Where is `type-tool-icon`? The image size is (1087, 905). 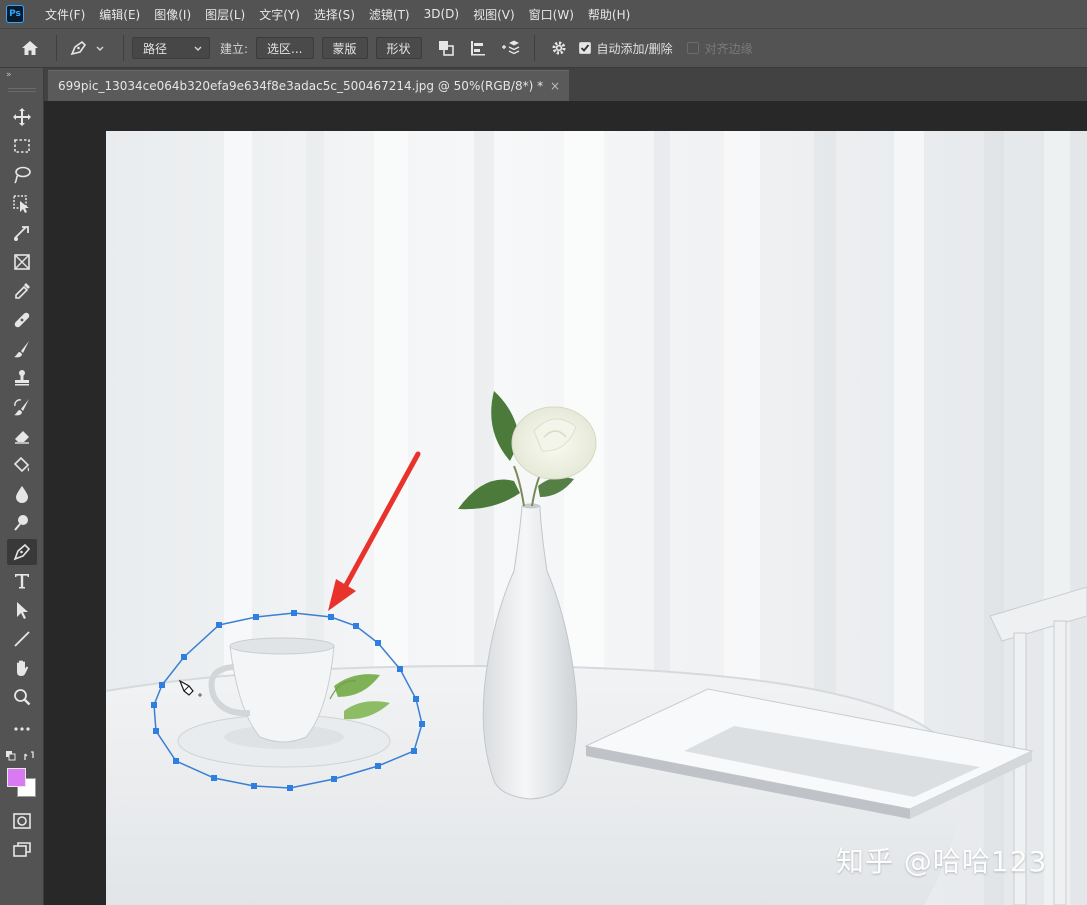 type-tool-icon is located at coordinates (22, 581).